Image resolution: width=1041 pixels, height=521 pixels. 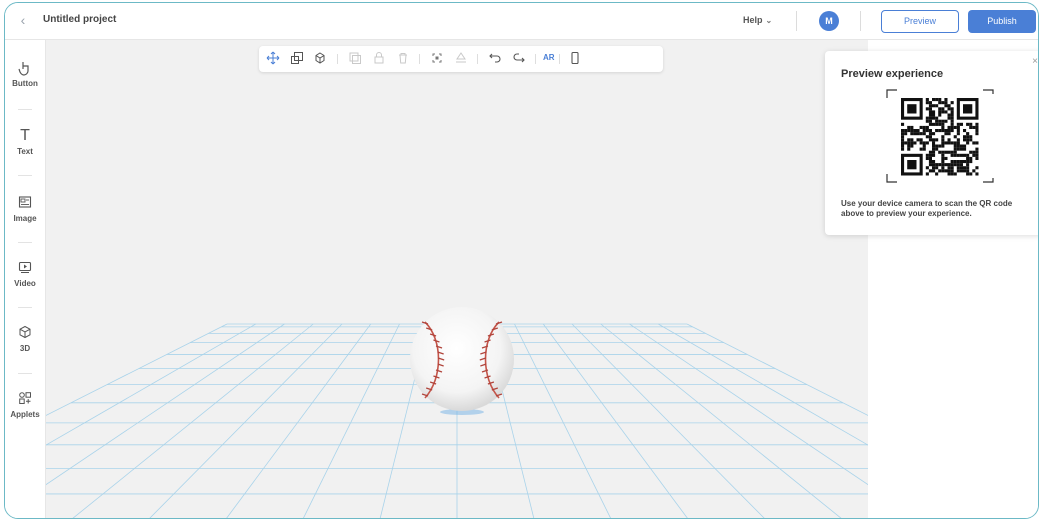 What do you see at coordinates (920, 21) in the screenshot?
I see `preview-button: Preview` at bounding box center [920, 21].